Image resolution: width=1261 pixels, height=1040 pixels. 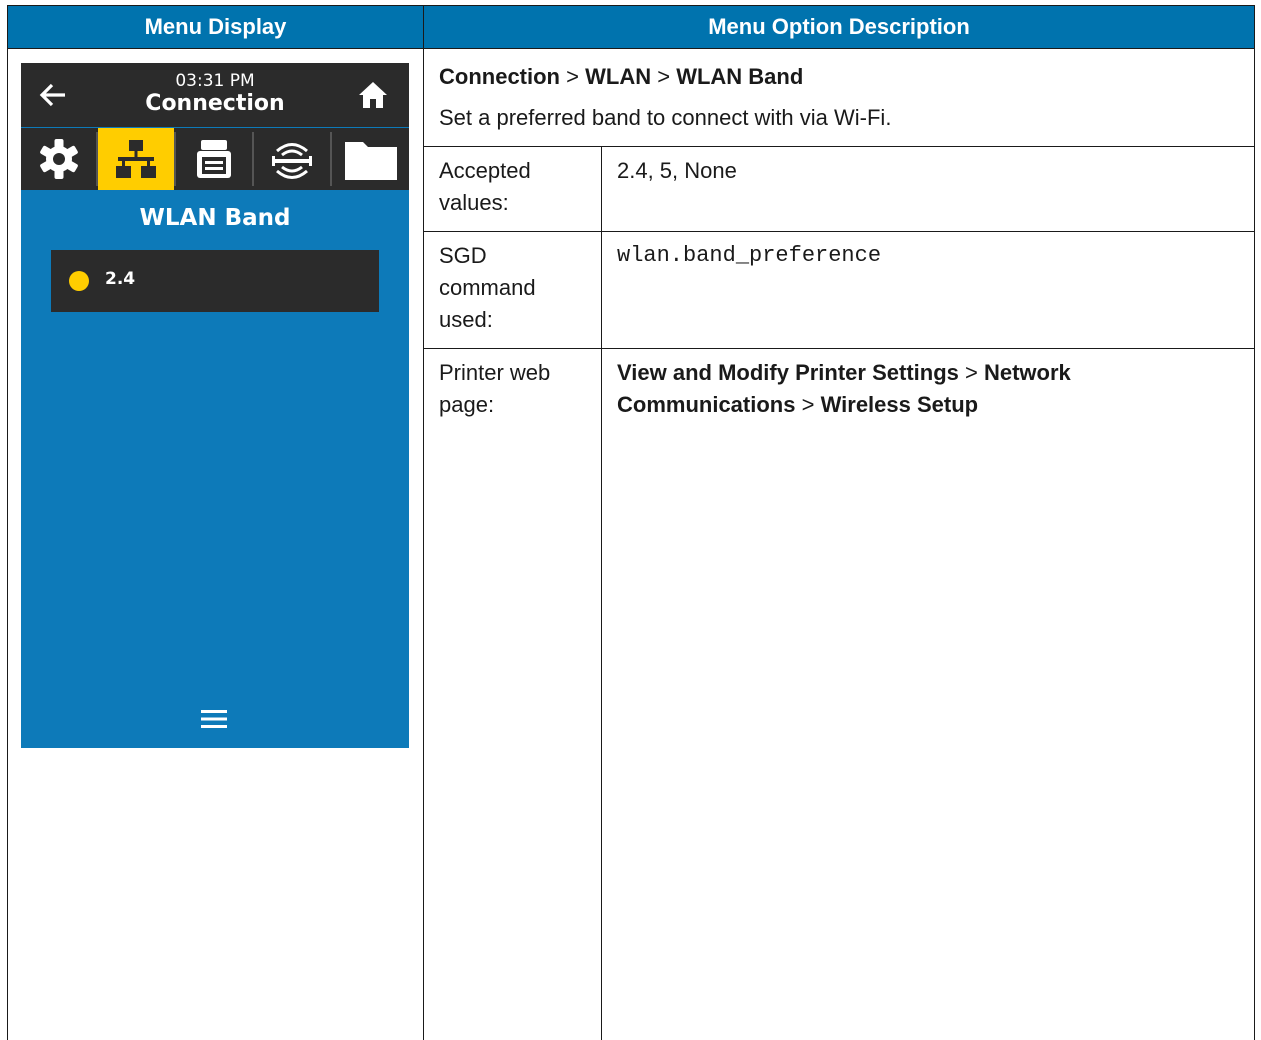 What do you see at coordinates (1254, 544) in the screenshot?
I see `border-right` at bounding box center [1254, 544].